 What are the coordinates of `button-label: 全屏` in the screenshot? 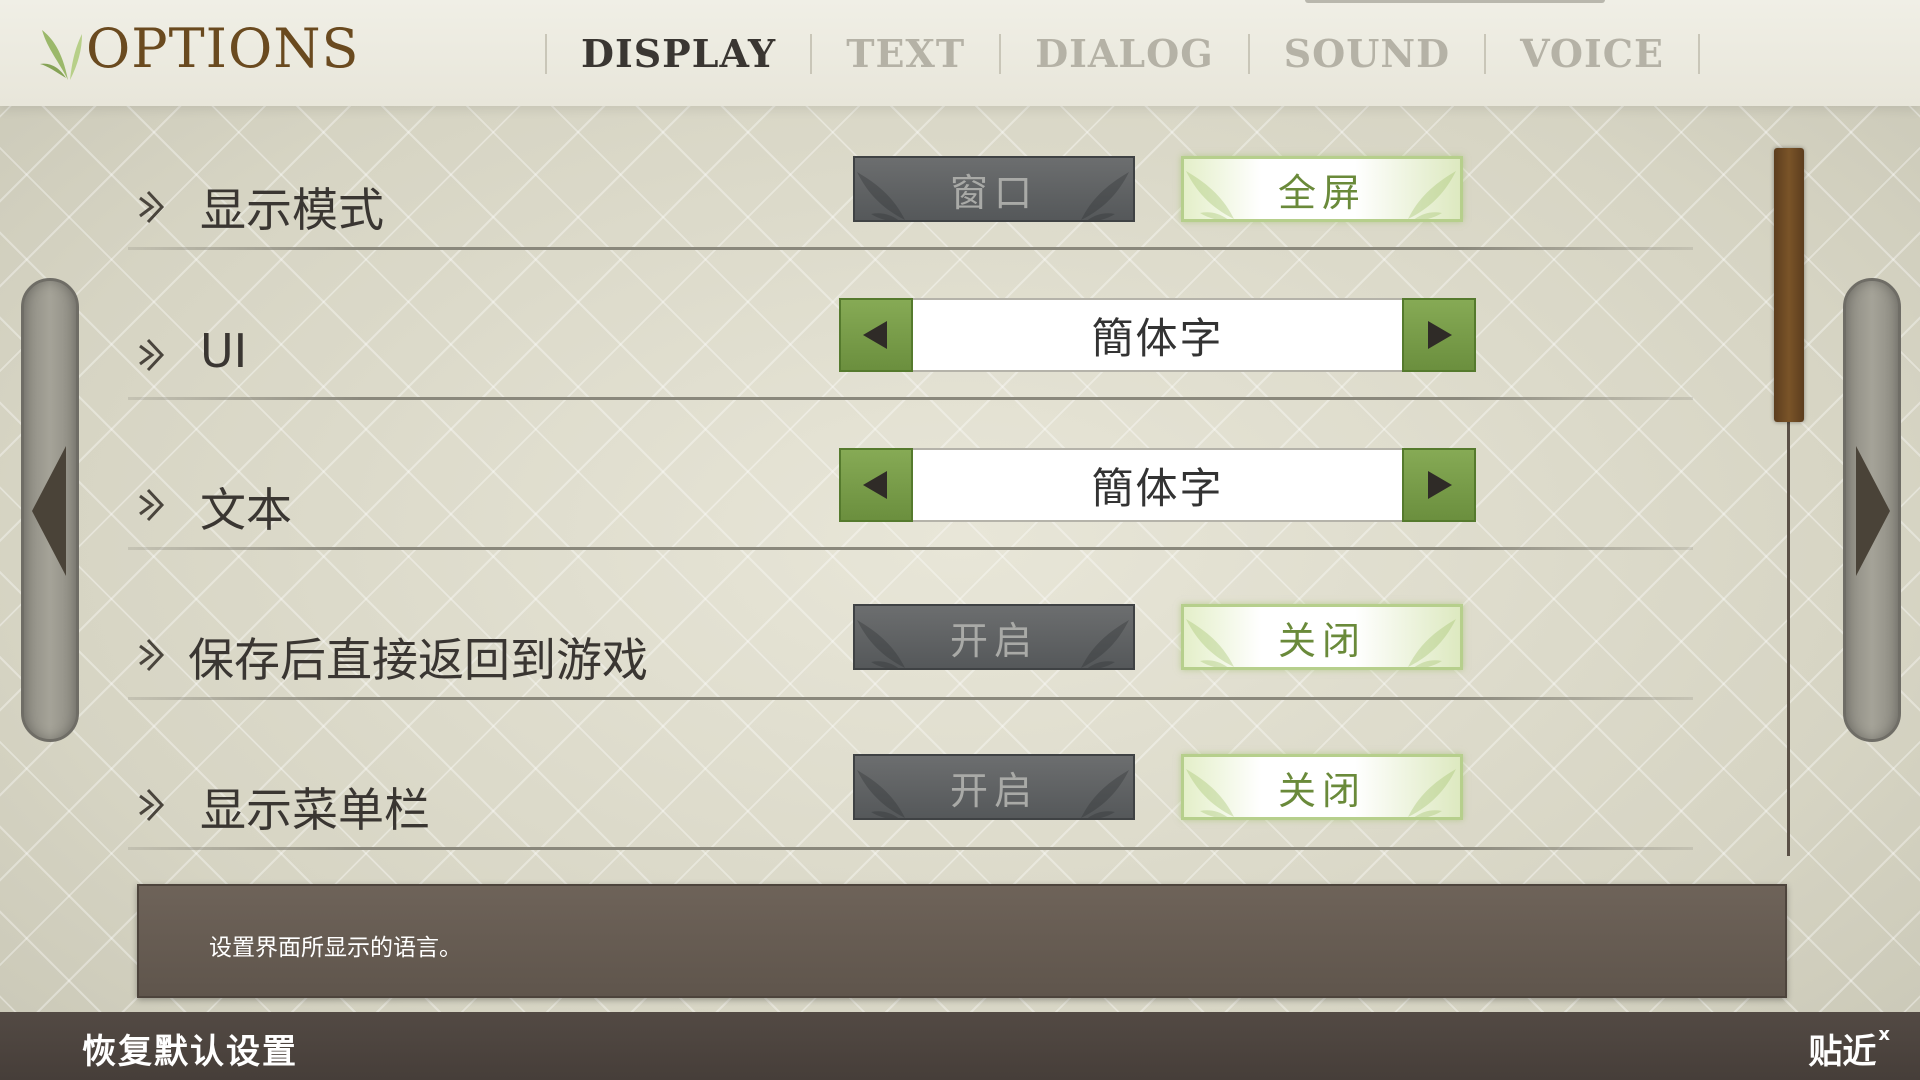 It's located at (1321, 192).